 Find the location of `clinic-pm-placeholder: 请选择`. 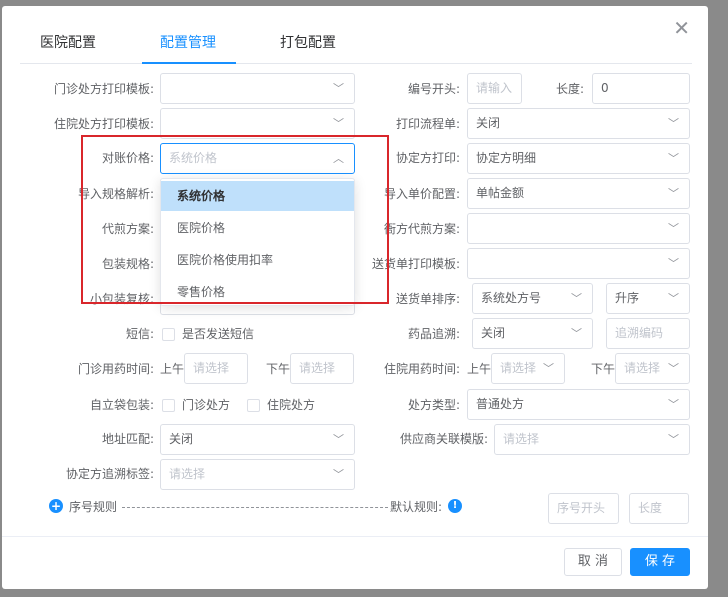

clinic-pm-placeholder: 请选择 is located at coordinates (317, 368).